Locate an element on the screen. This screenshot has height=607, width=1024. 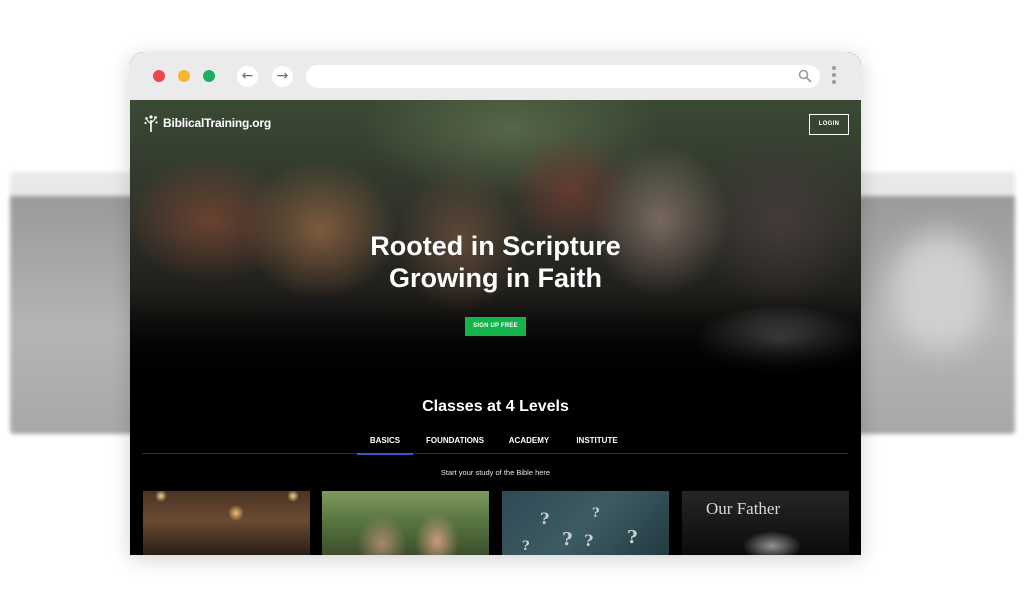
hero-title-line-2: Growing in Faith is located at coordinates (495, 278).